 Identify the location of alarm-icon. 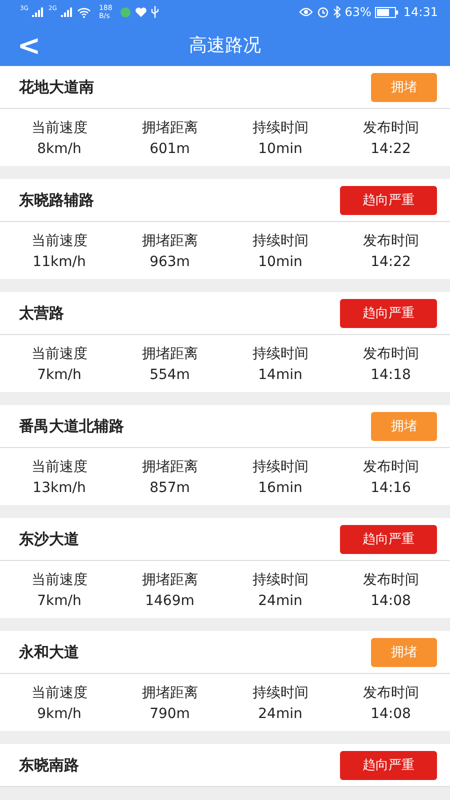
(322, 12).